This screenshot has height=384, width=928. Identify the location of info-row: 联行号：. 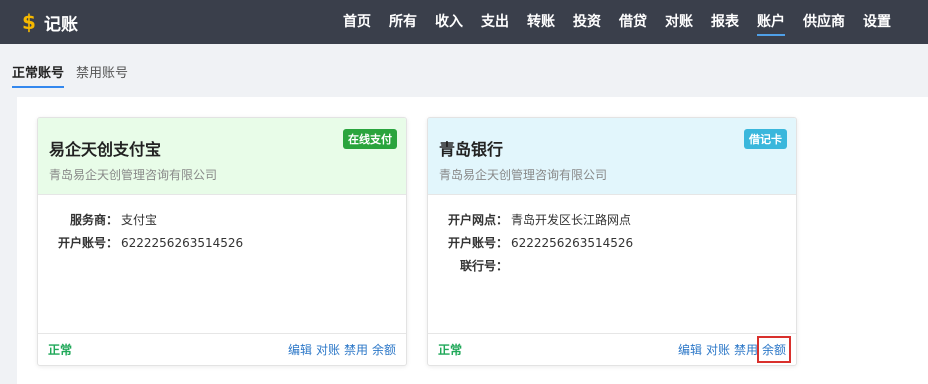
(617, 266).